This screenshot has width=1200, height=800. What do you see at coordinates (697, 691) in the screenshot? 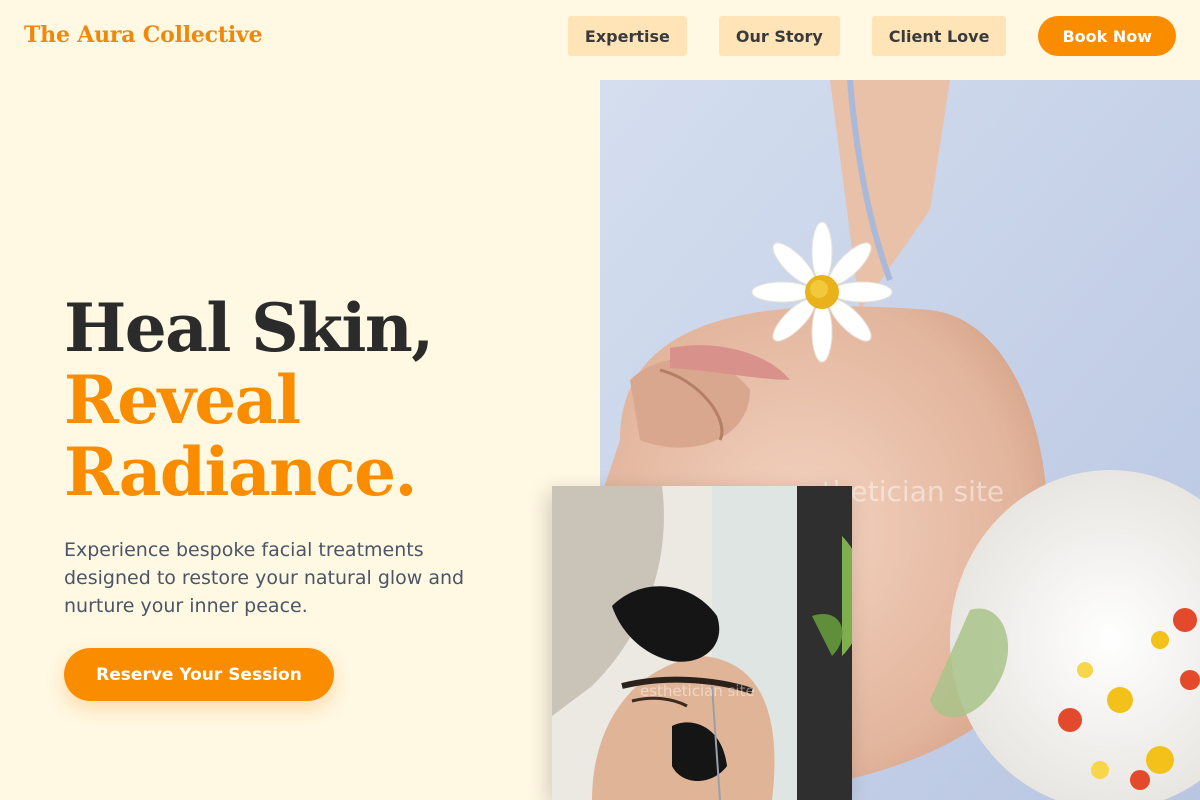
I see `inset-watermark: esthetician site` at bounding box center [697, 691].